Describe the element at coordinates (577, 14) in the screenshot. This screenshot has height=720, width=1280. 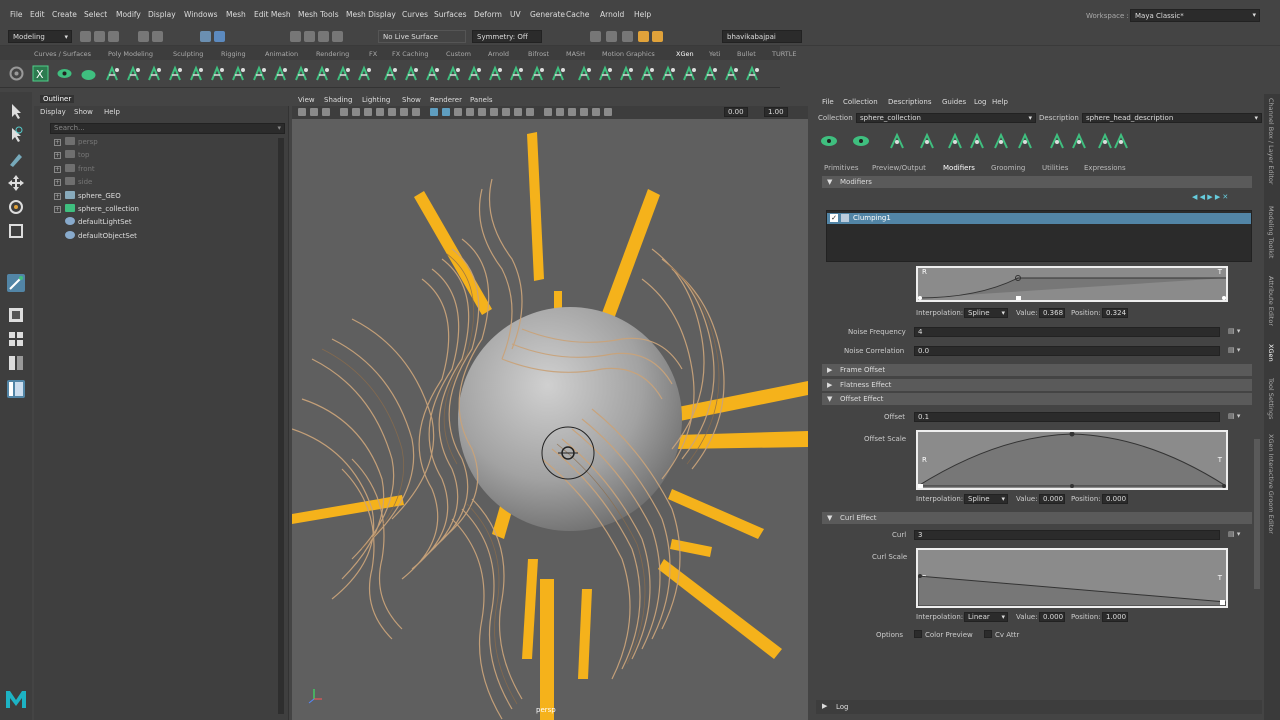
I see `menu-cache: Cache` at that location.